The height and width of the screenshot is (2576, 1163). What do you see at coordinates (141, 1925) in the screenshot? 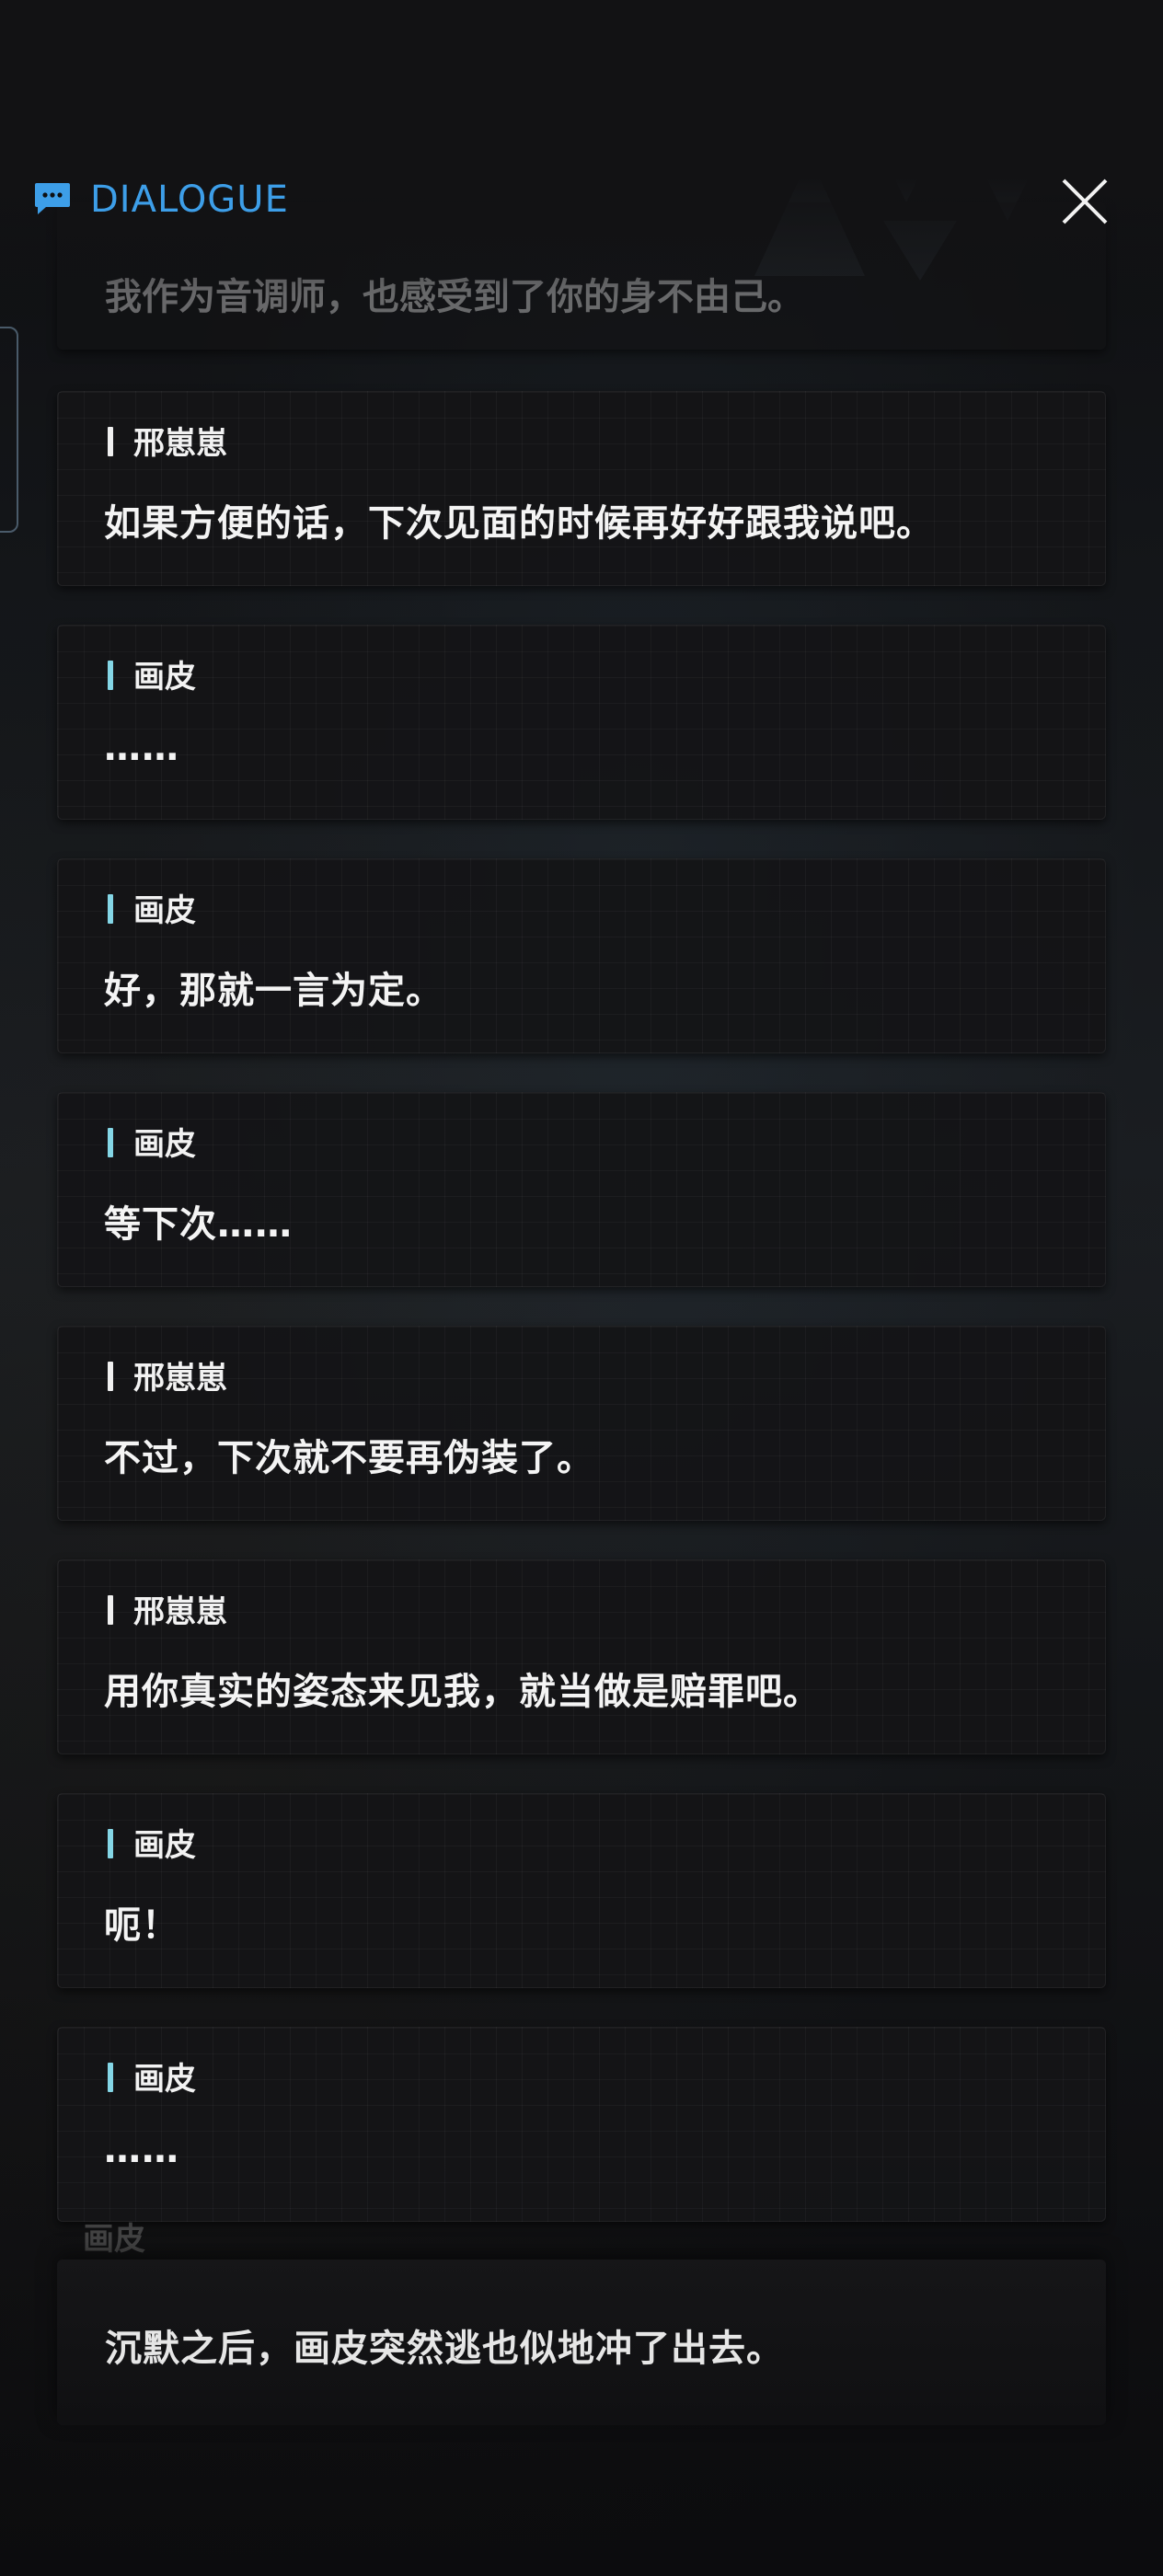
I see `dialogue-text: 呃！` at bounding box center [141, 1925].